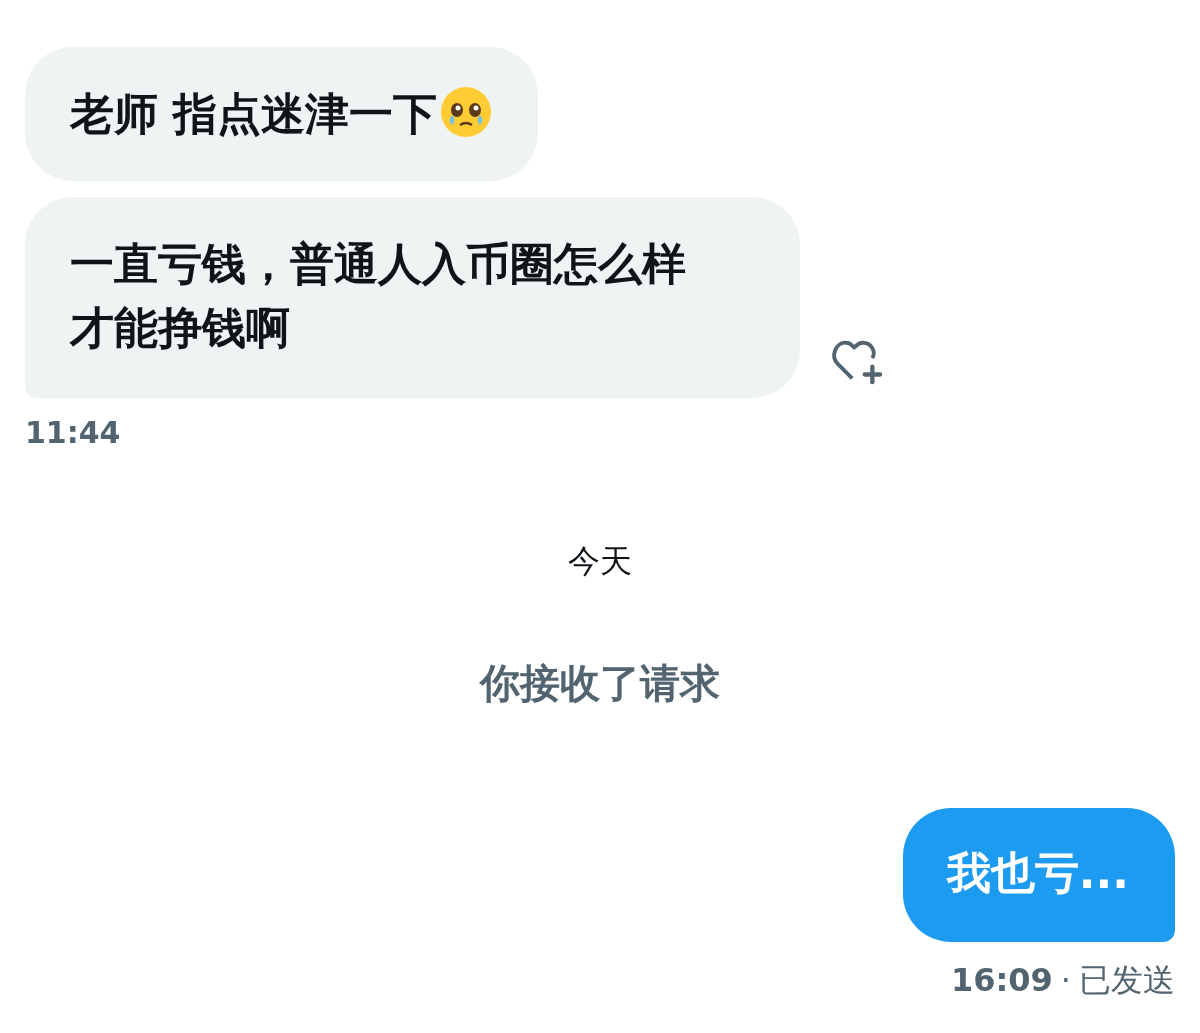 This screenshot has height=1033, width=1200. Describe the element at coordinates (73, 433) in the screenshot. I see `timestamp: 11:44` at that location.